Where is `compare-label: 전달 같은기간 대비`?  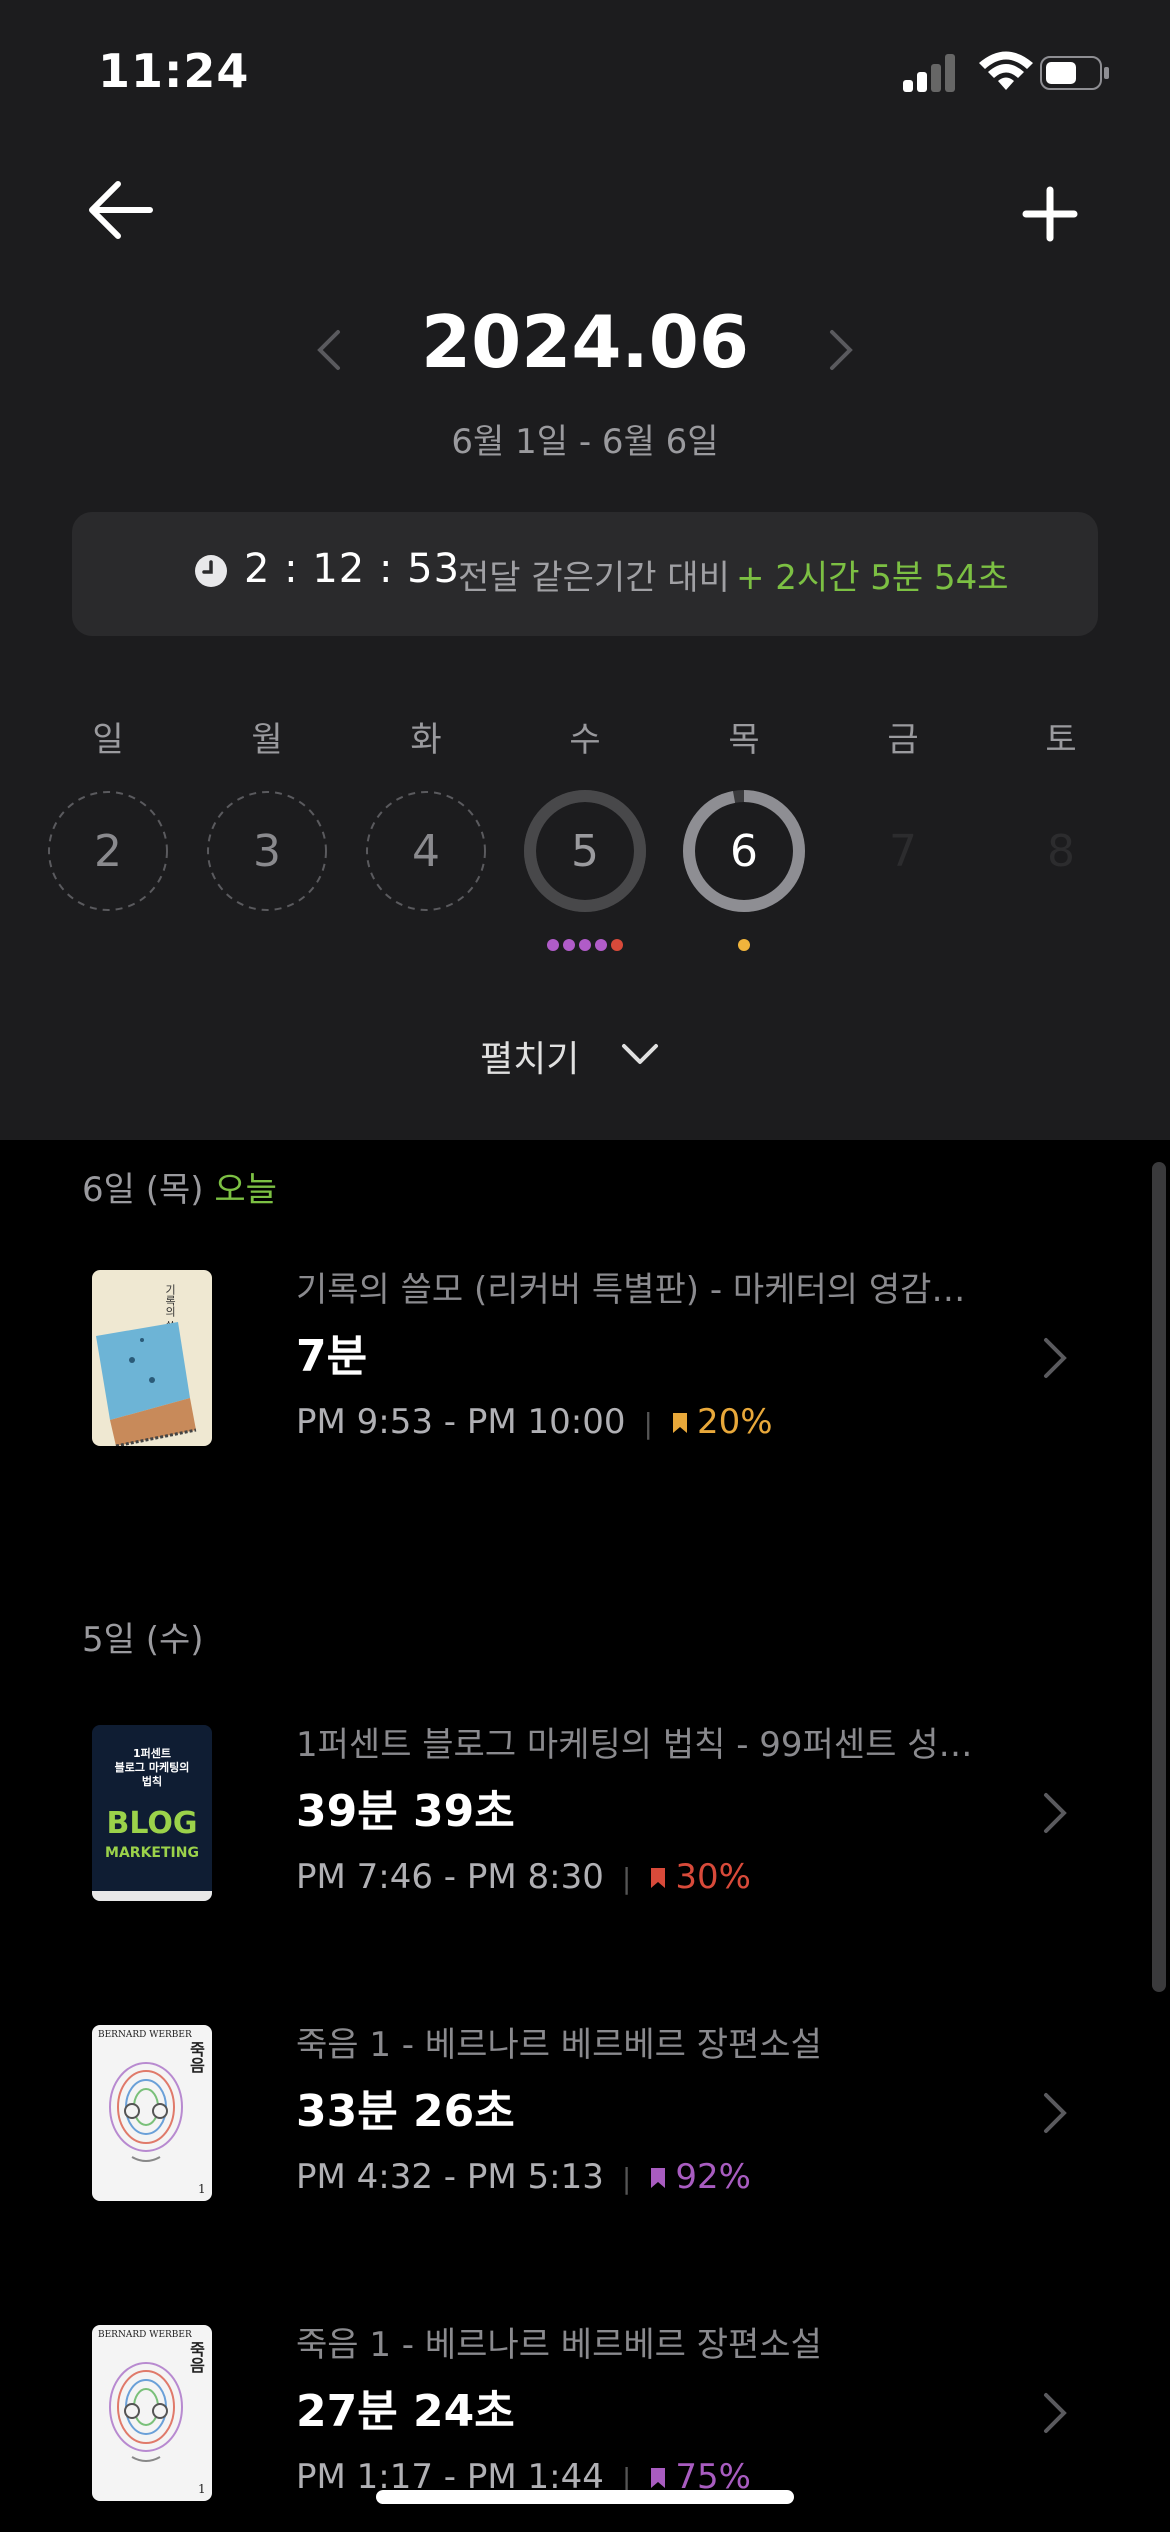 compare-label: 전달 같은기간 대비 is located at coordinates (594, 578).